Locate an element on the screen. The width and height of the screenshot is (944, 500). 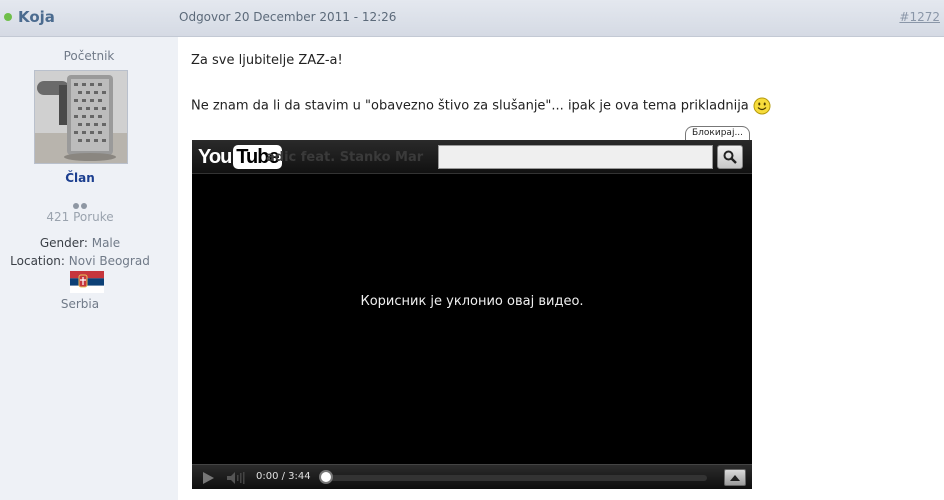
serbia-flag-icon is located at coordinates (87, 282).